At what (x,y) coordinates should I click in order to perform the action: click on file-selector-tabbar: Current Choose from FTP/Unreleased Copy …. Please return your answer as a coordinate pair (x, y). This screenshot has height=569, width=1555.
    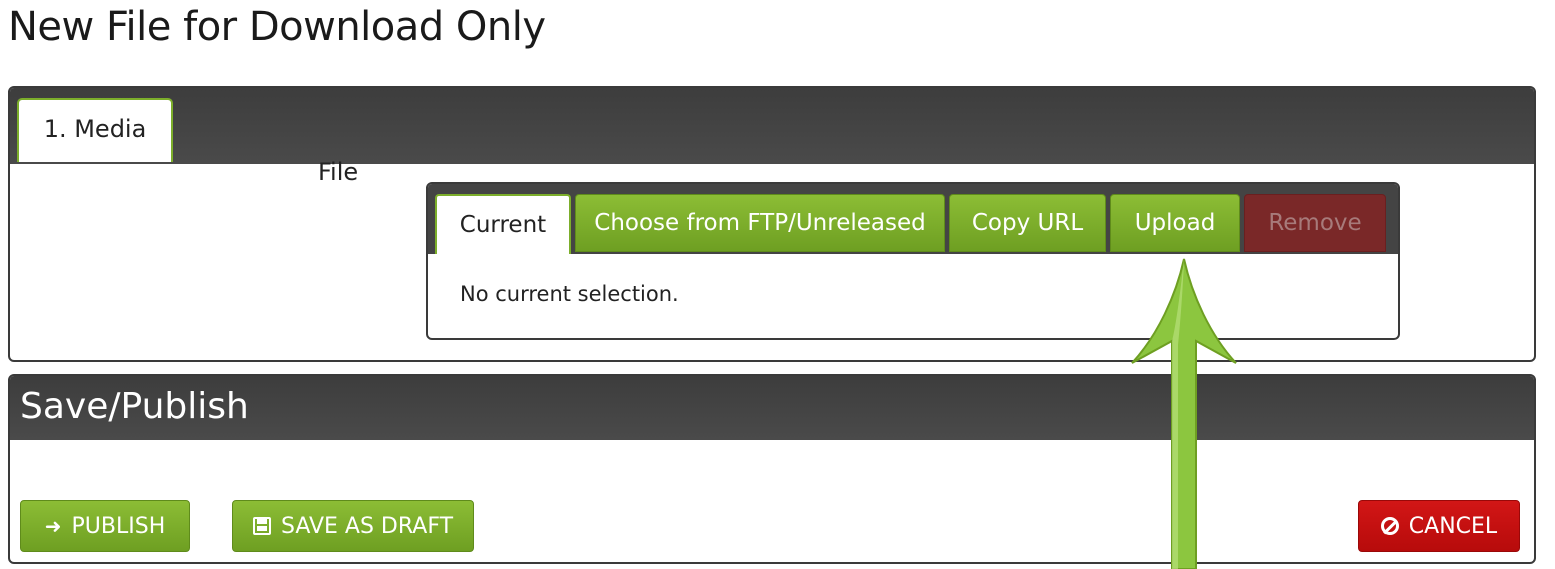
    Looking at the image, I should click on (913, 219).